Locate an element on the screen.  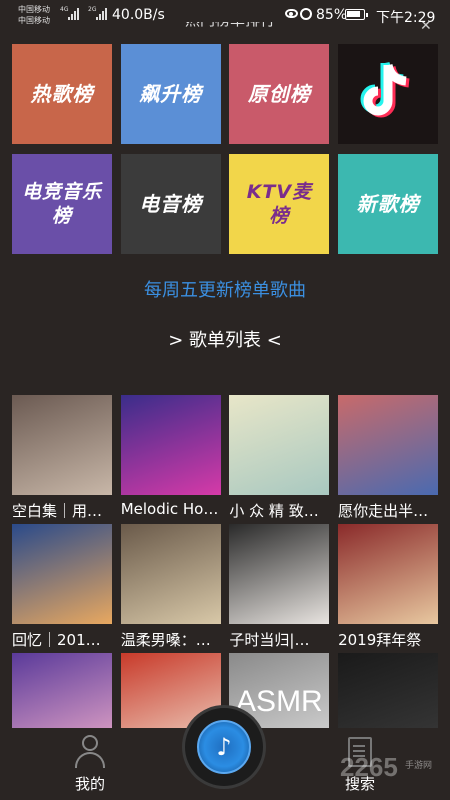
player-disc: ♪ is located at coordinates (224, 747).